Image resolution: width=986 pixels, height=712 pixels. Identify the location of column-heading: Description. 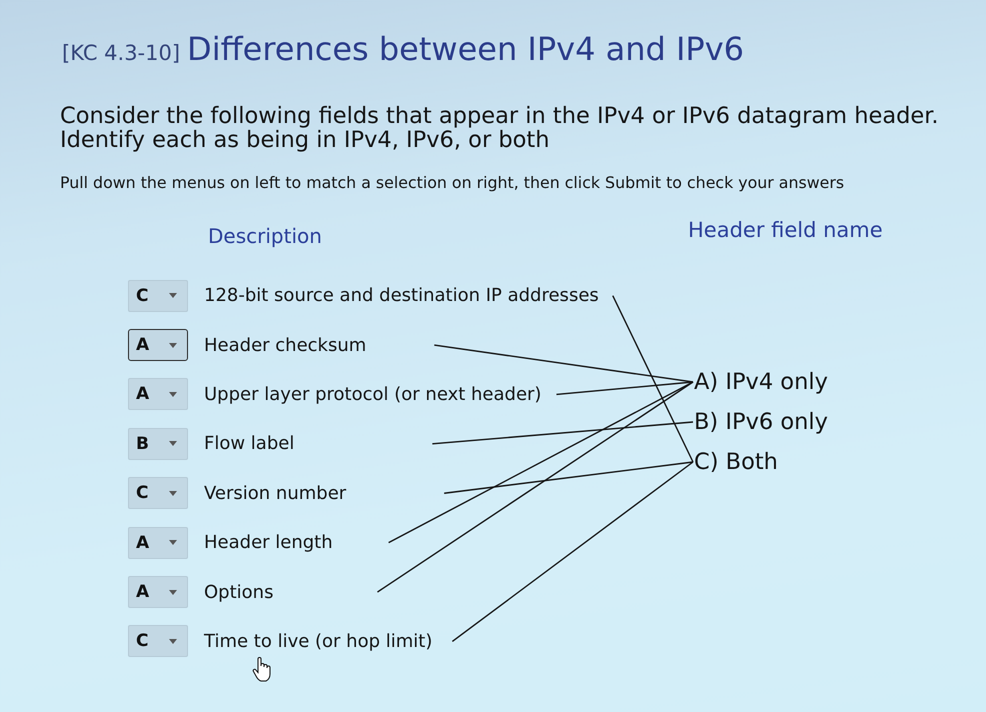
(265, 236).